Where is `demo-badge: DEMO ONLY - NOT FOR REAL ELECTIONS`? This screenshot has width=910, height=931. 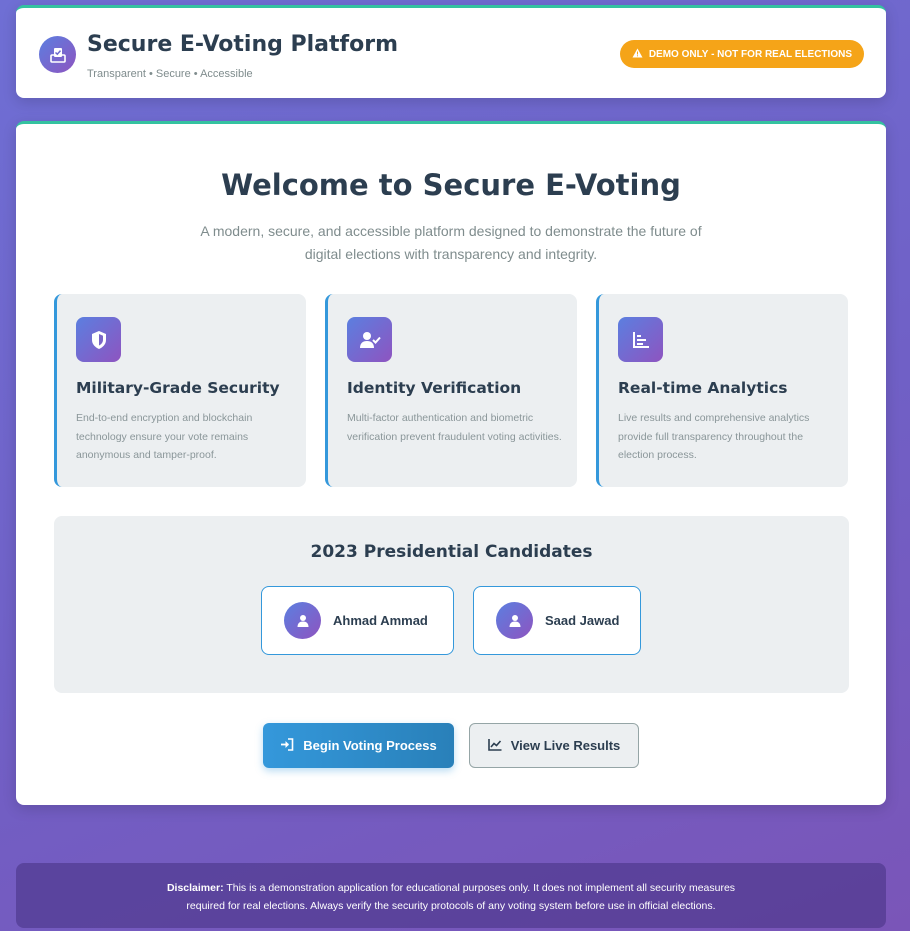 demo-badge: DEMO ONLY - NOT FOR REAL ELECTIONS is located at coordinates (741, 54).